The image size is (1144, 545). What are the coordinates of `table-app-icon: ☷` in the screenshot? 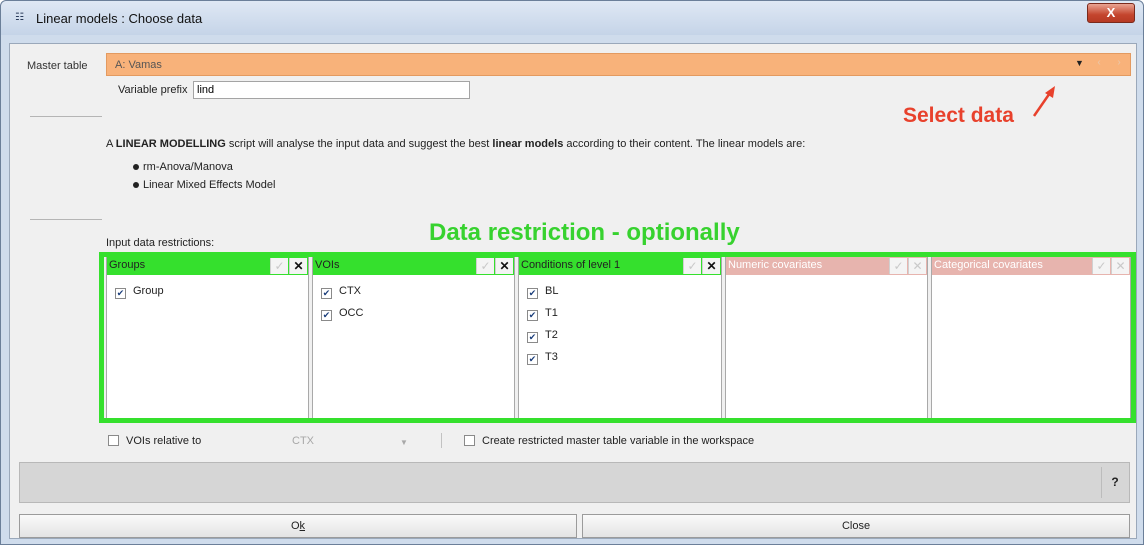 It's located at (19, 17).